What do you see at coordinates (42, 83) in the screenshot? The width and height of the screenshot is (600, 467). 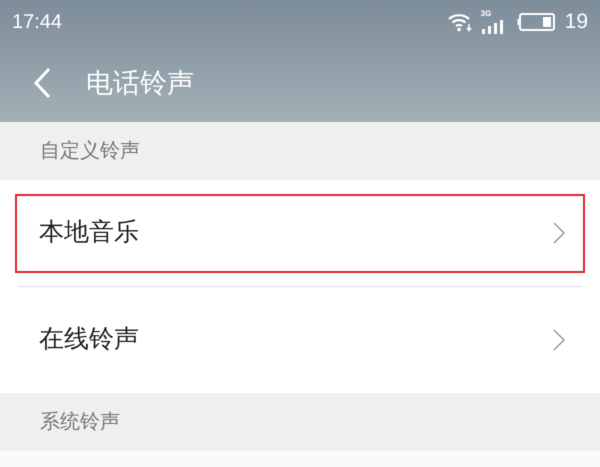 I see `back-icon` at bounding box center [42, 83].